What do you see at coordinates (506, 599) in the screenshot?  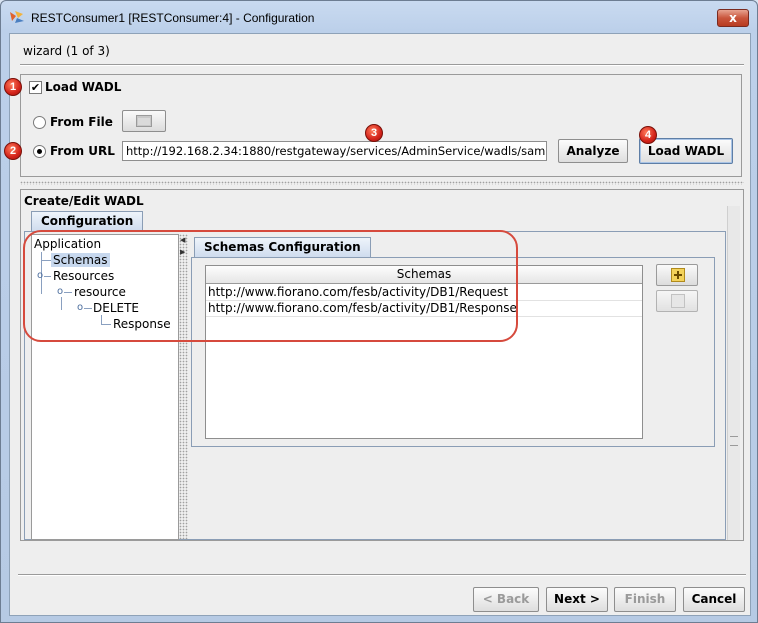 I see `back-button: < Back` at bounding box center [506, 599].